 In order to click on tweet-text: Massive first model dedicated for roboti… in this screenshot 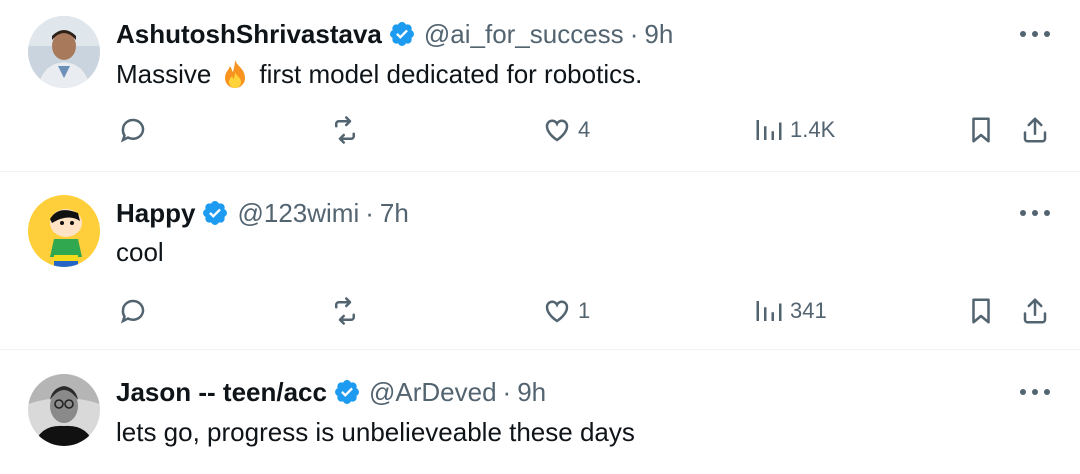, I will do `click(379, 74)`.